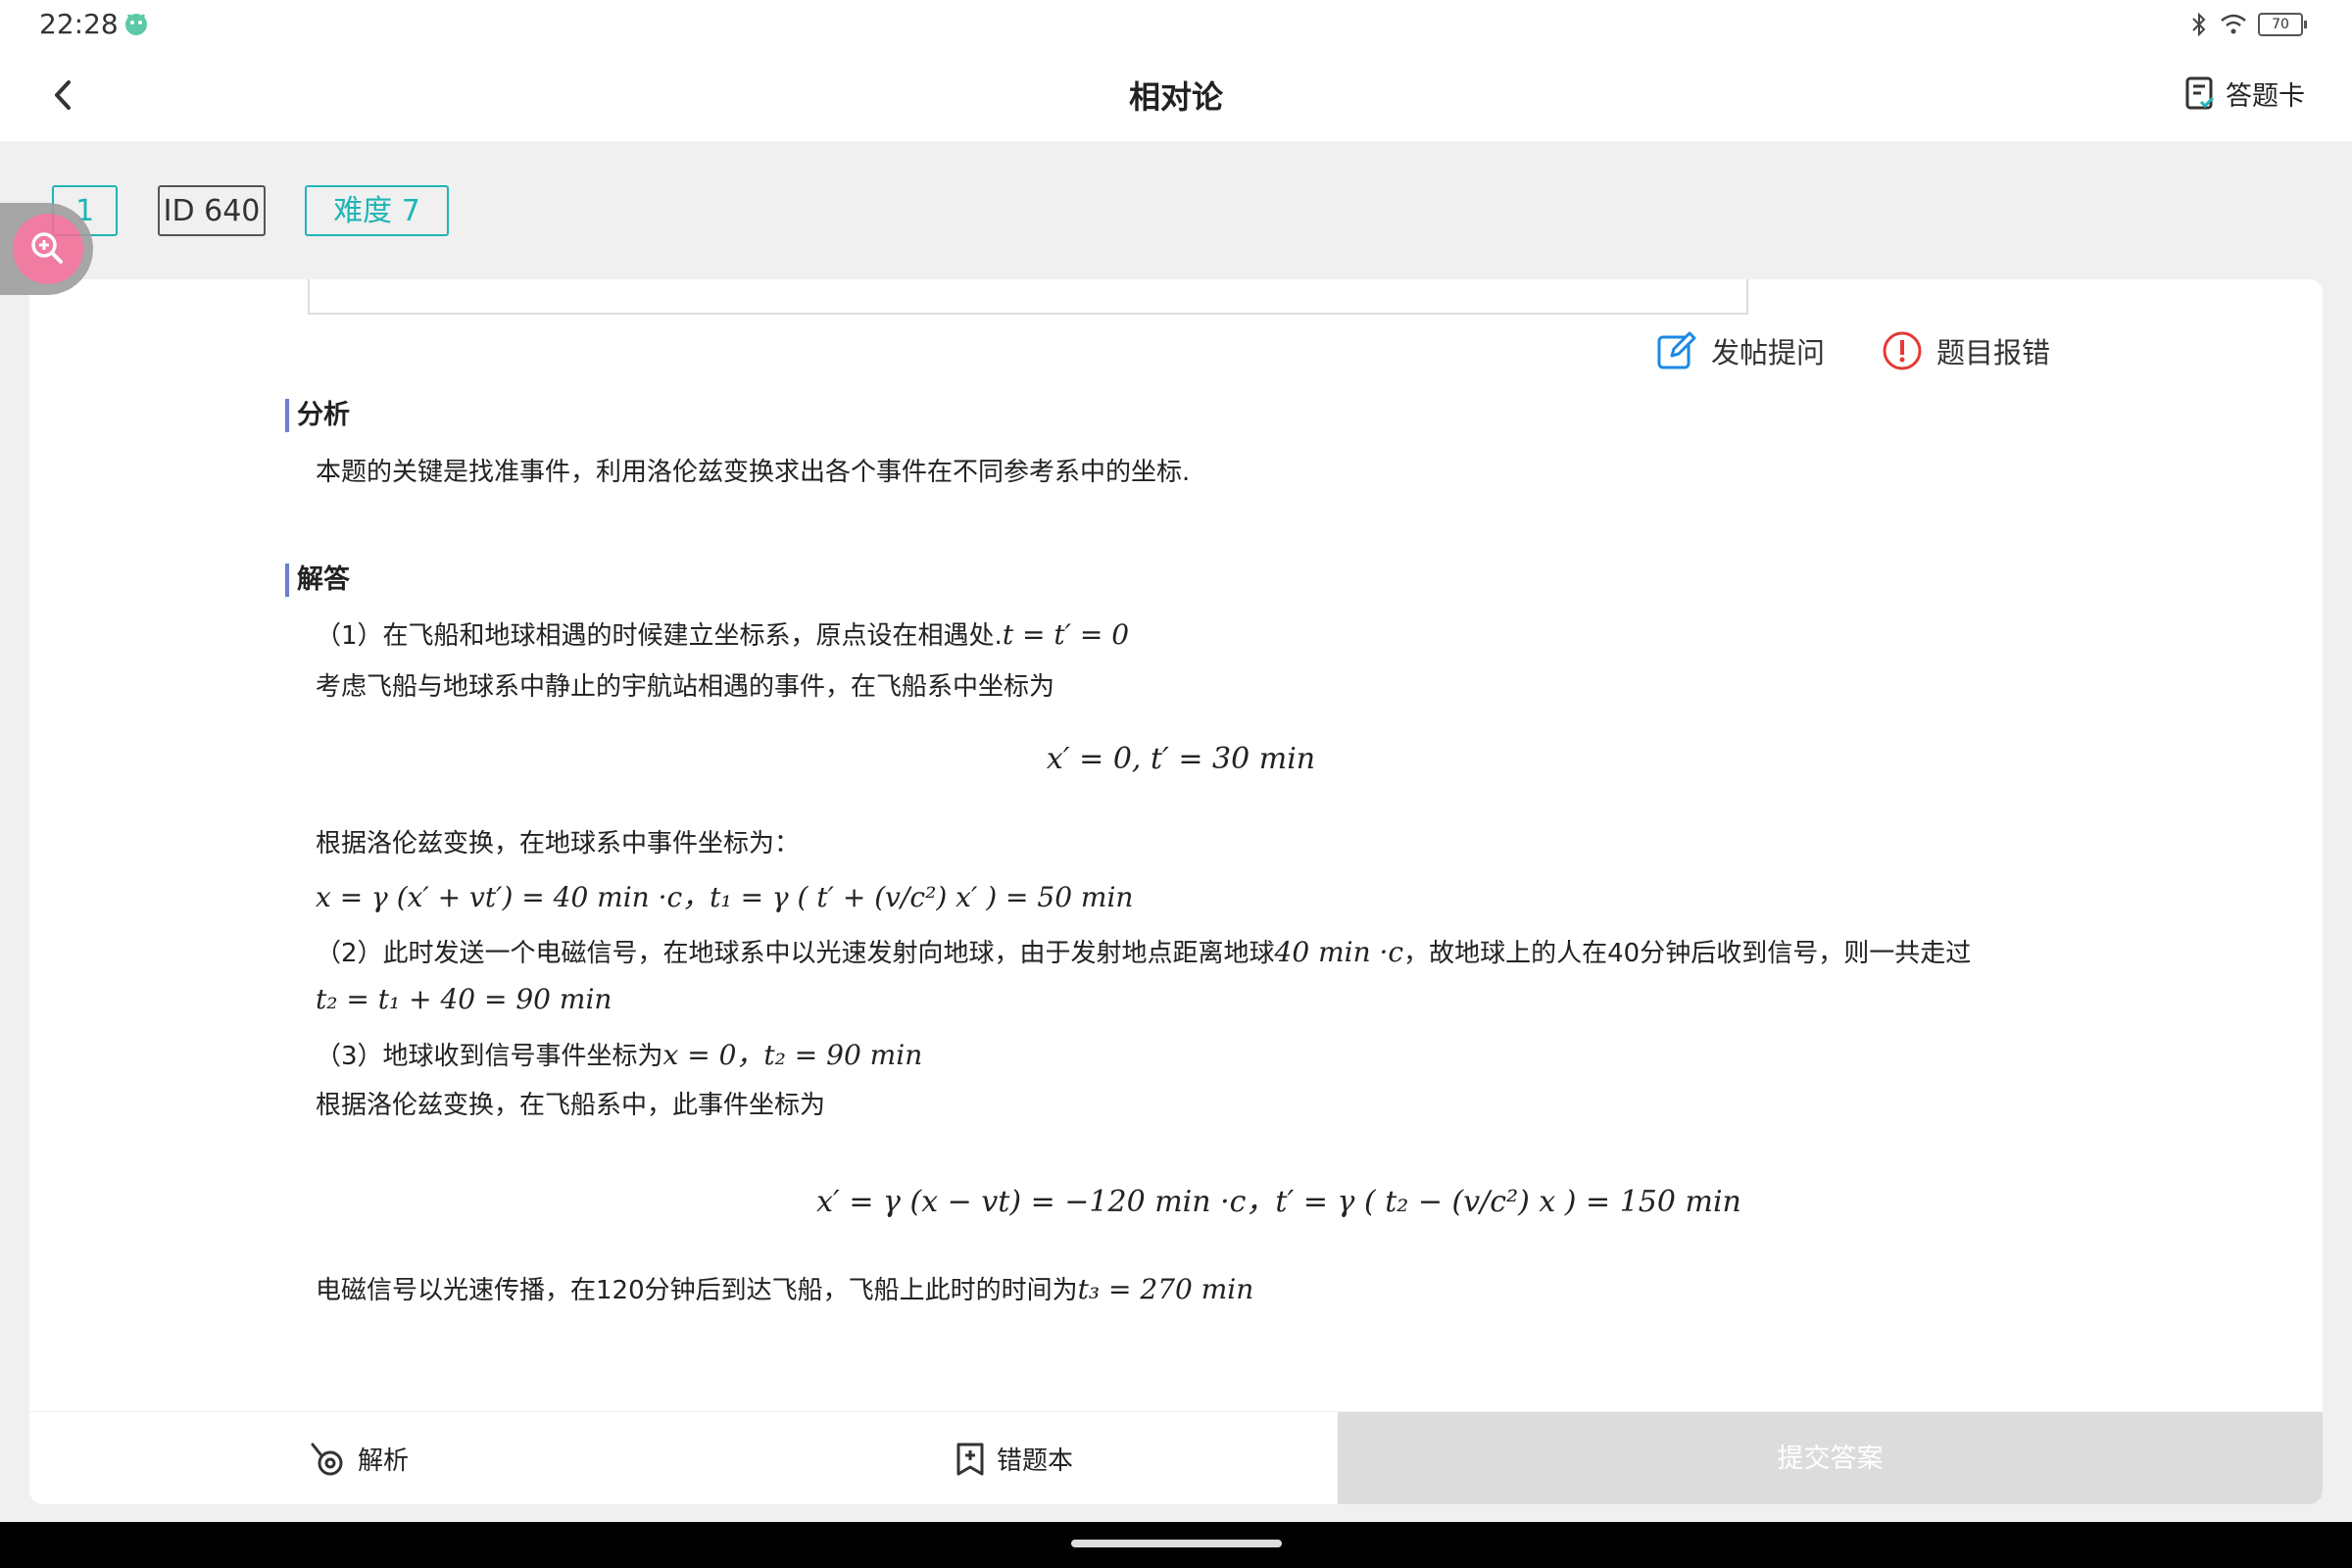  Describe the element at coordinates (212, 210) in the screenshot. I see `question-id-tag: ID 640` at that location.